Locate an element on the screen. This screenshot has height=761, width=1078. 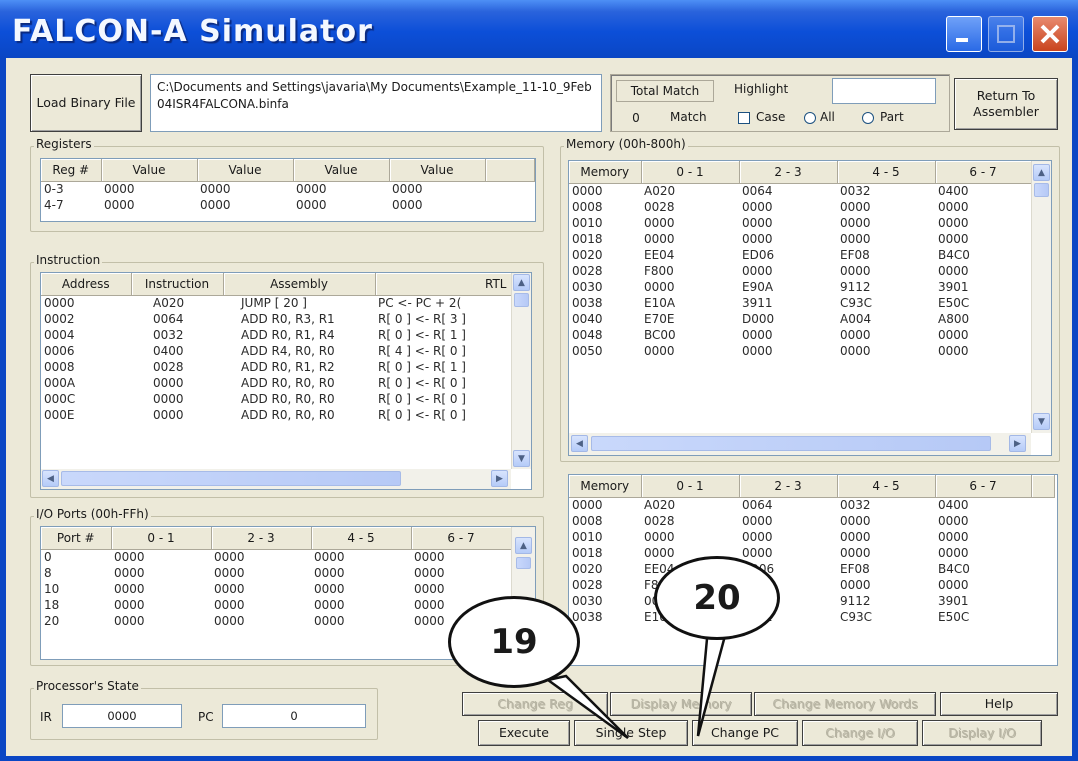
callout-19: 19 is located at coordinates (514, 642).